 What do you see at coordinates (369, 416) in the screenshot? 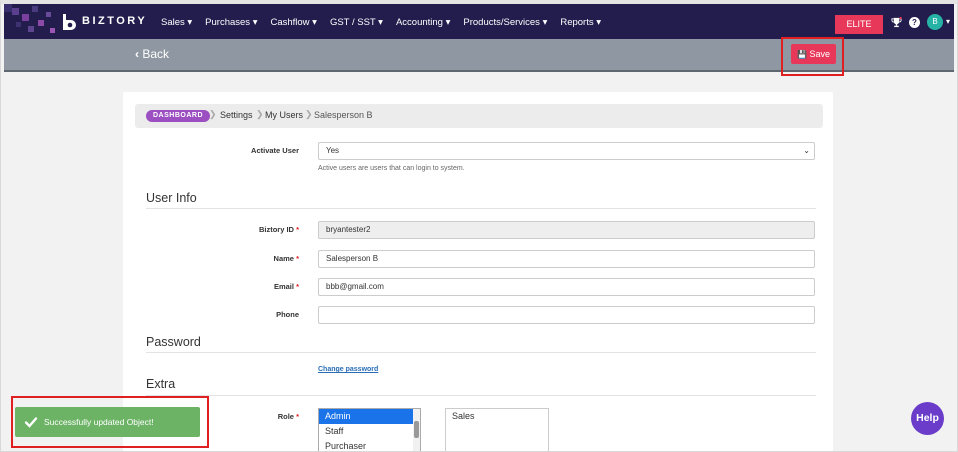
I see `role-option-admin: Admin` at bounding box center [369, 416].